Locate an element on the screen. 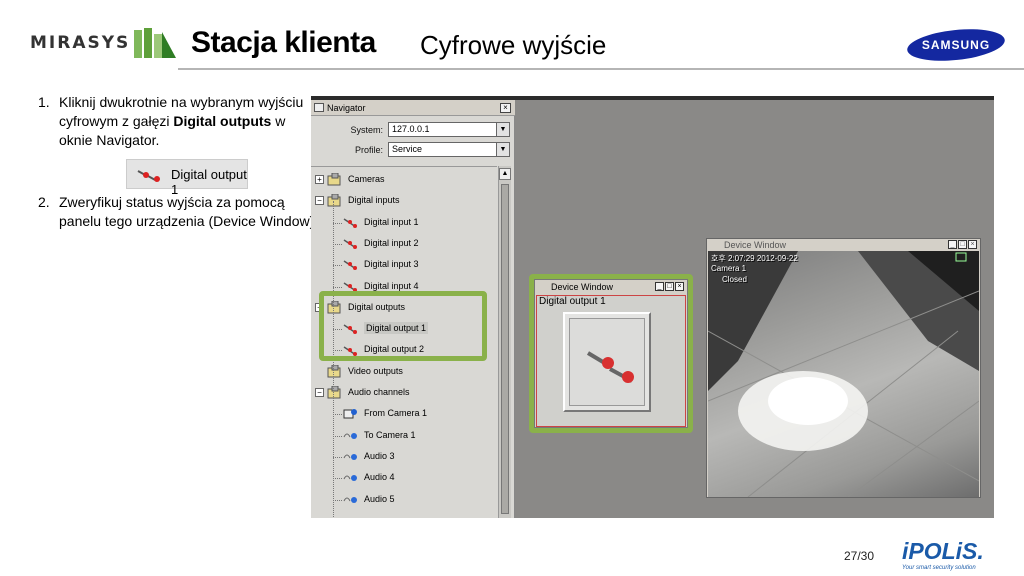  camera-window-titlebar: Device Window _ □ × is located at coordinates (843, 245).